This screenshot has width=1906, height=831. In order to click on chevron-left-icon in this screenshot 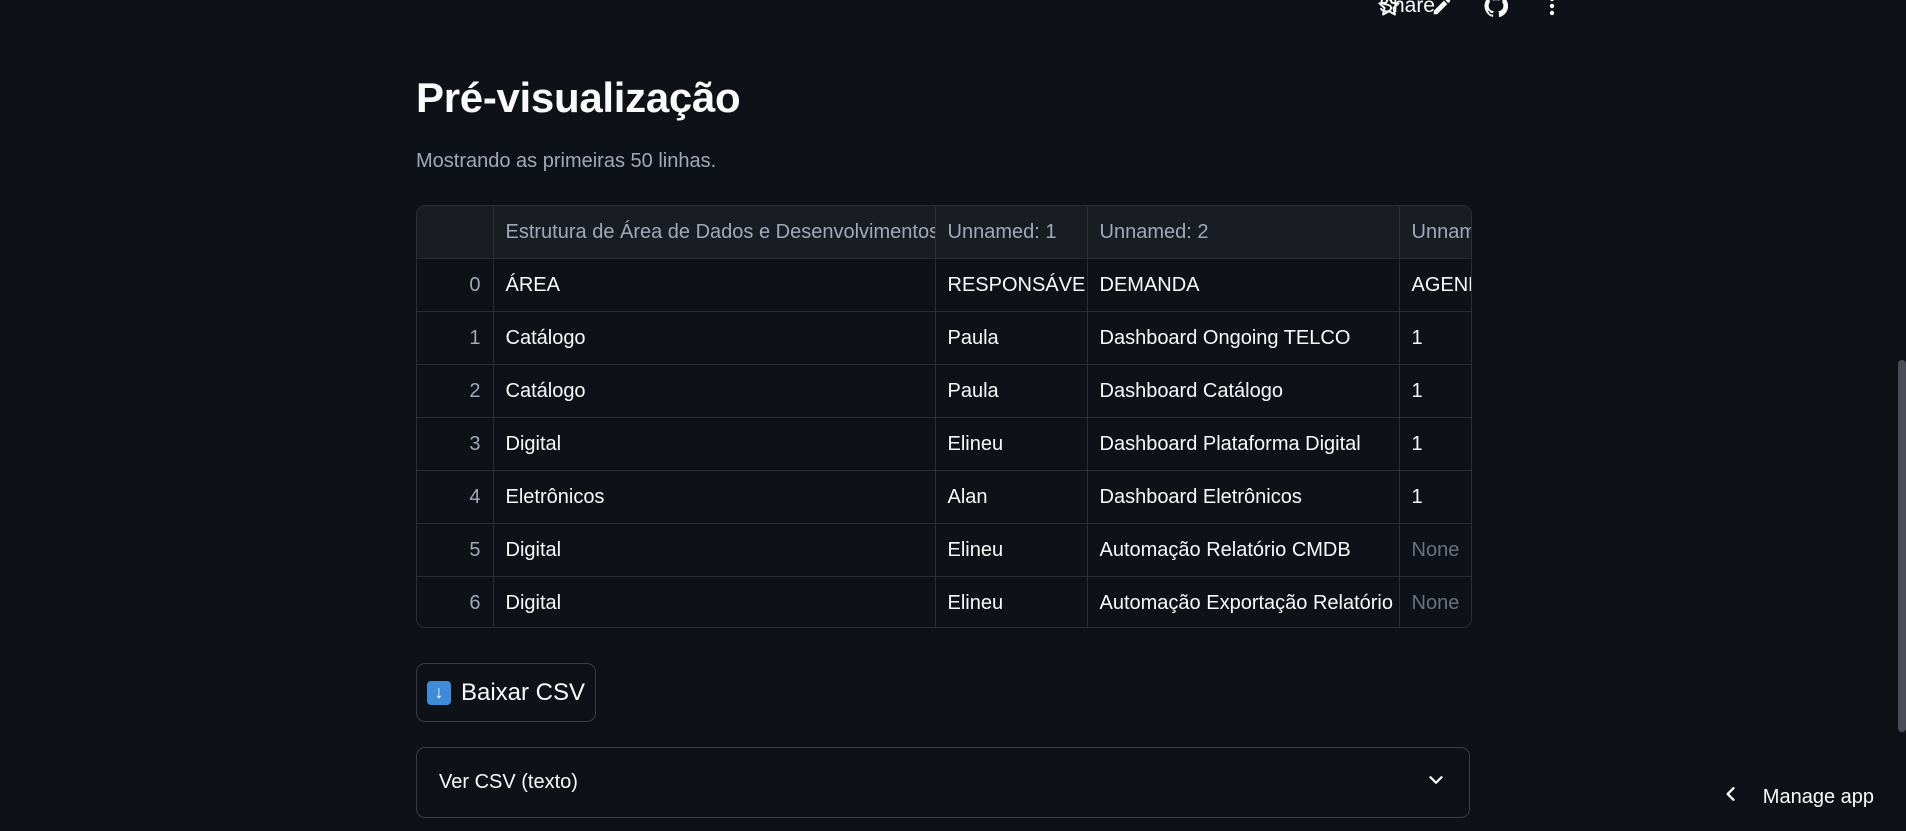, I will do `click(1731, 797)`.